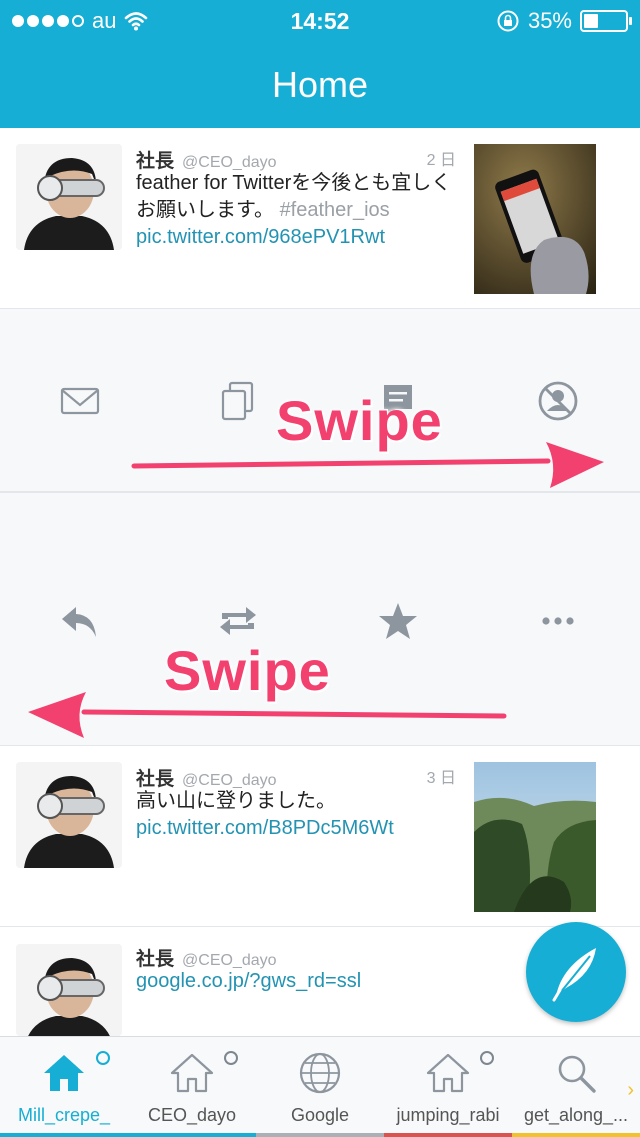 This screenshot has height=1137, width=640. I want to click on tweet-date: 2 日, so click(441, 160).